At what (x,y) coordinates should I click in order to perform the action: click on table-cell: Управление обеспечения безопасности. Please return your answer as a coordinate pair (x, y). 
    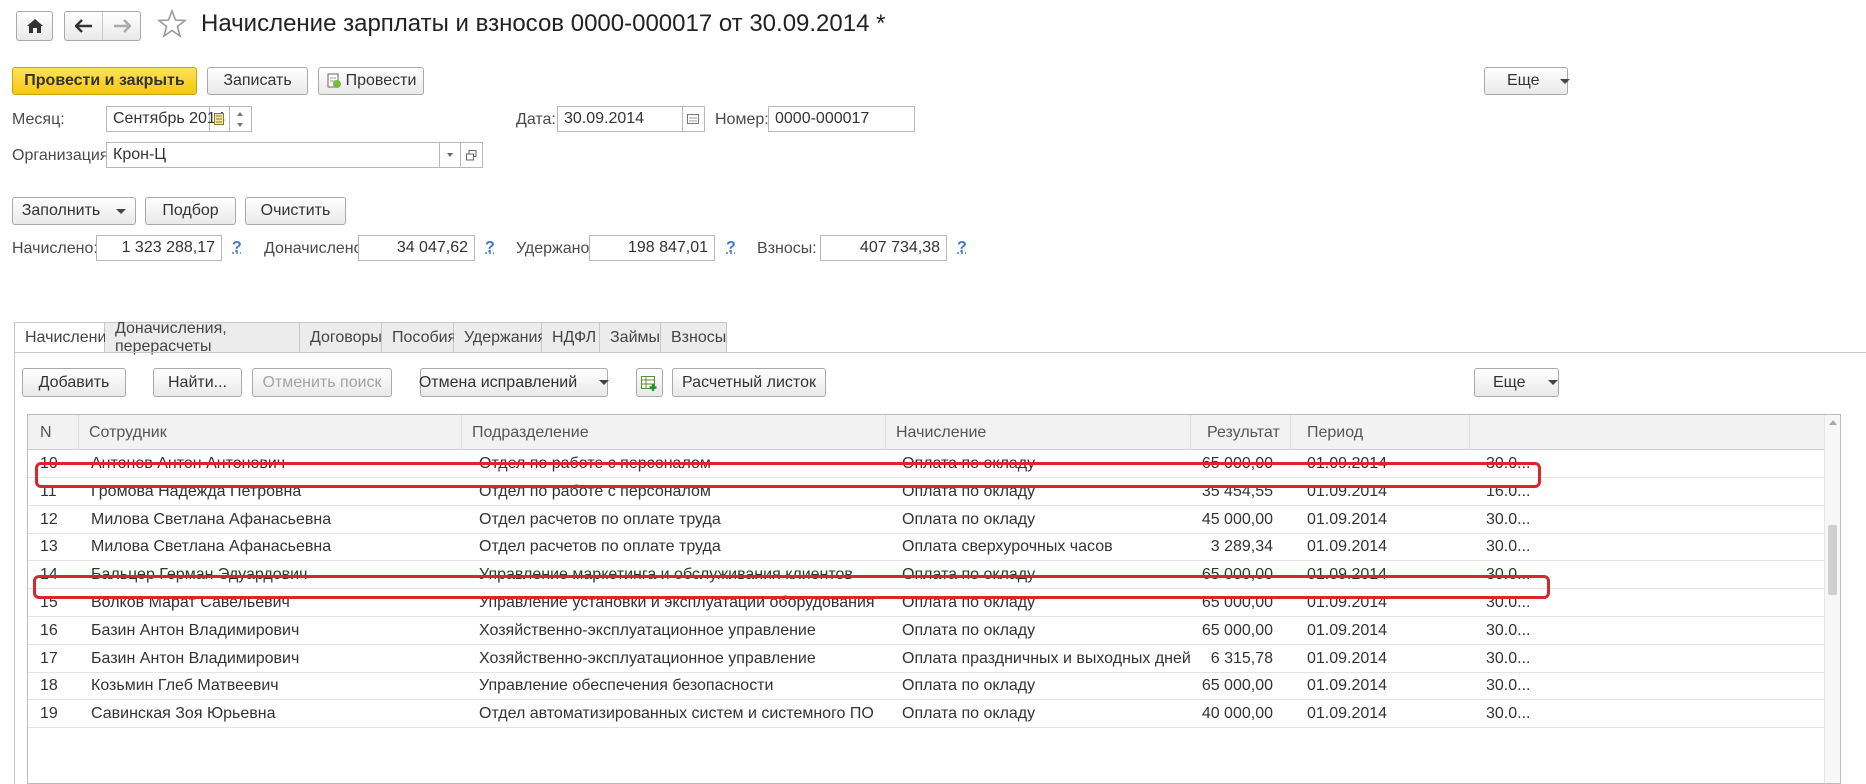
    Looking at the image, I should click on (626, 686).